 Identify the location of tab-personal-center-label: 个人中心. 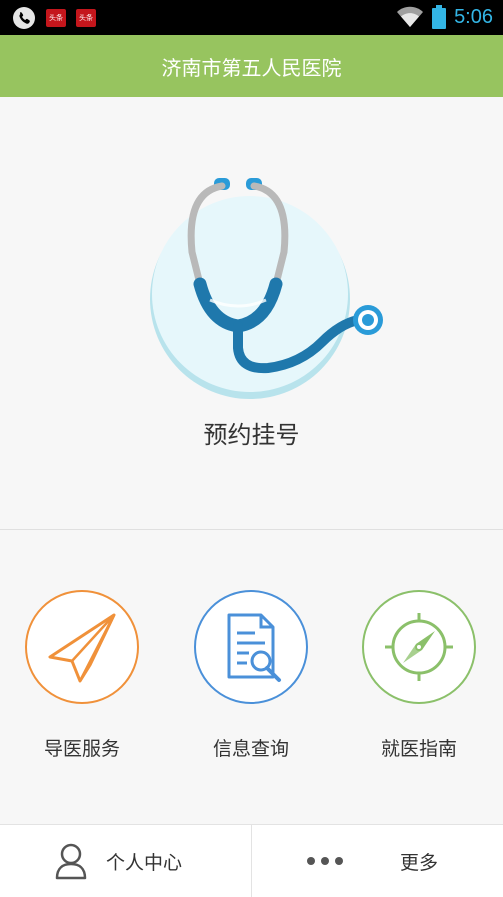
(144, 863).